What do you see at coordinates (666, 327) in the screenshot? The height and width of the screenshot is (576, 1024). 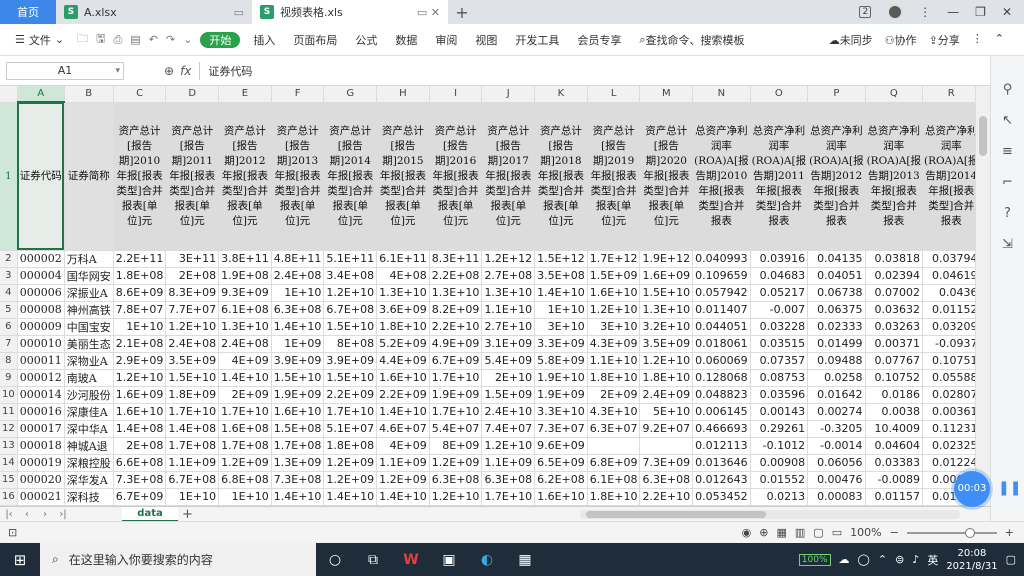 I see `table-cell: 3.2E+10` at bounding box center [666, 327].